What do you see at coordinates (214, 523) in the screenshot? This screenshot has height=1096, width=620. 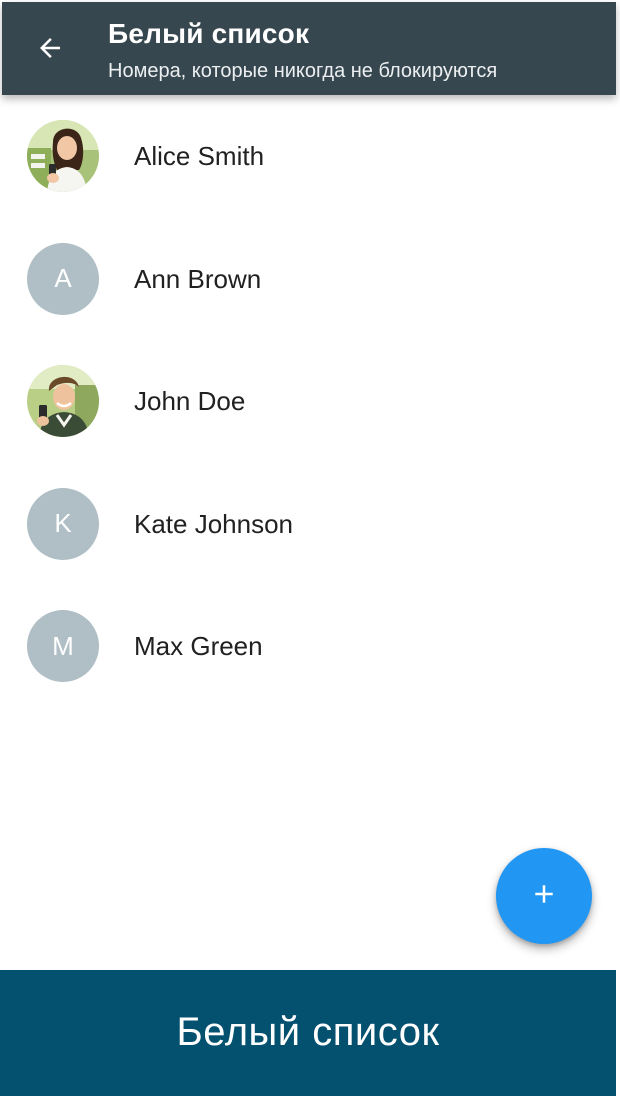 I see `contact-name: Kate Johnson` at bounding box center [214, 523].